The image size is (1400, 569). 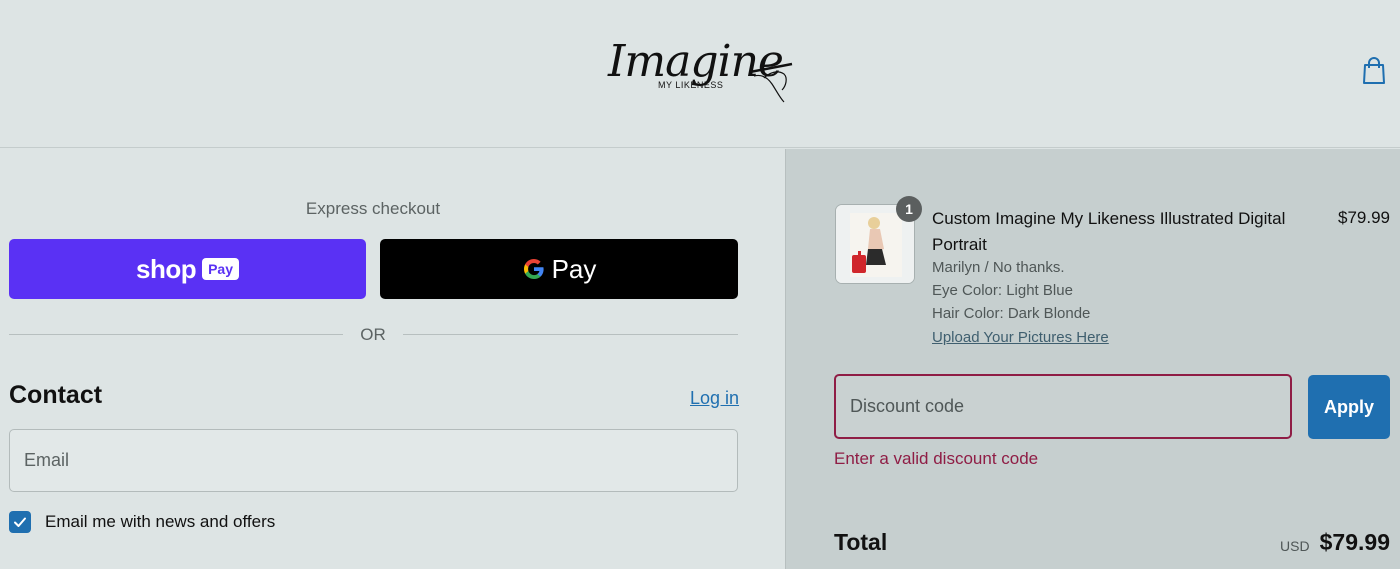 I want to click on log-in-link: Log in, so click(x=714, y=398).